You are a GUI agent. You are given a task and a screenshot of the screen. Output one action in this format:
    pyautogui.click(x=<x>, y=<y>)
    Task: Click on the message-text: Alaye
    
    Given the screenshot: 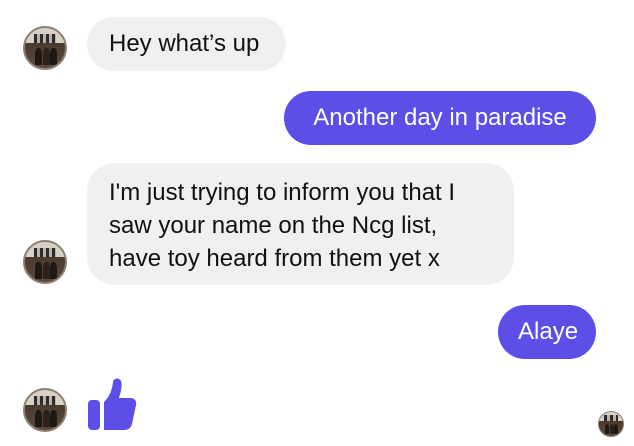 What is the action you would take?
    pyautogui.click(x=548, y=331)
    